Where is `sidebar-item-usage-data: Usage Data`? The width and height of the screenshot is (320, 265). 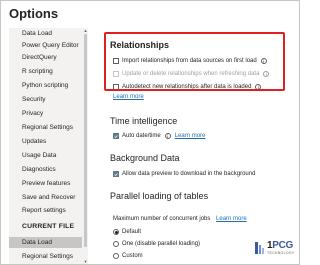
sidebar-item-usage-data: Usage Data is located at coordinates (47, 155).